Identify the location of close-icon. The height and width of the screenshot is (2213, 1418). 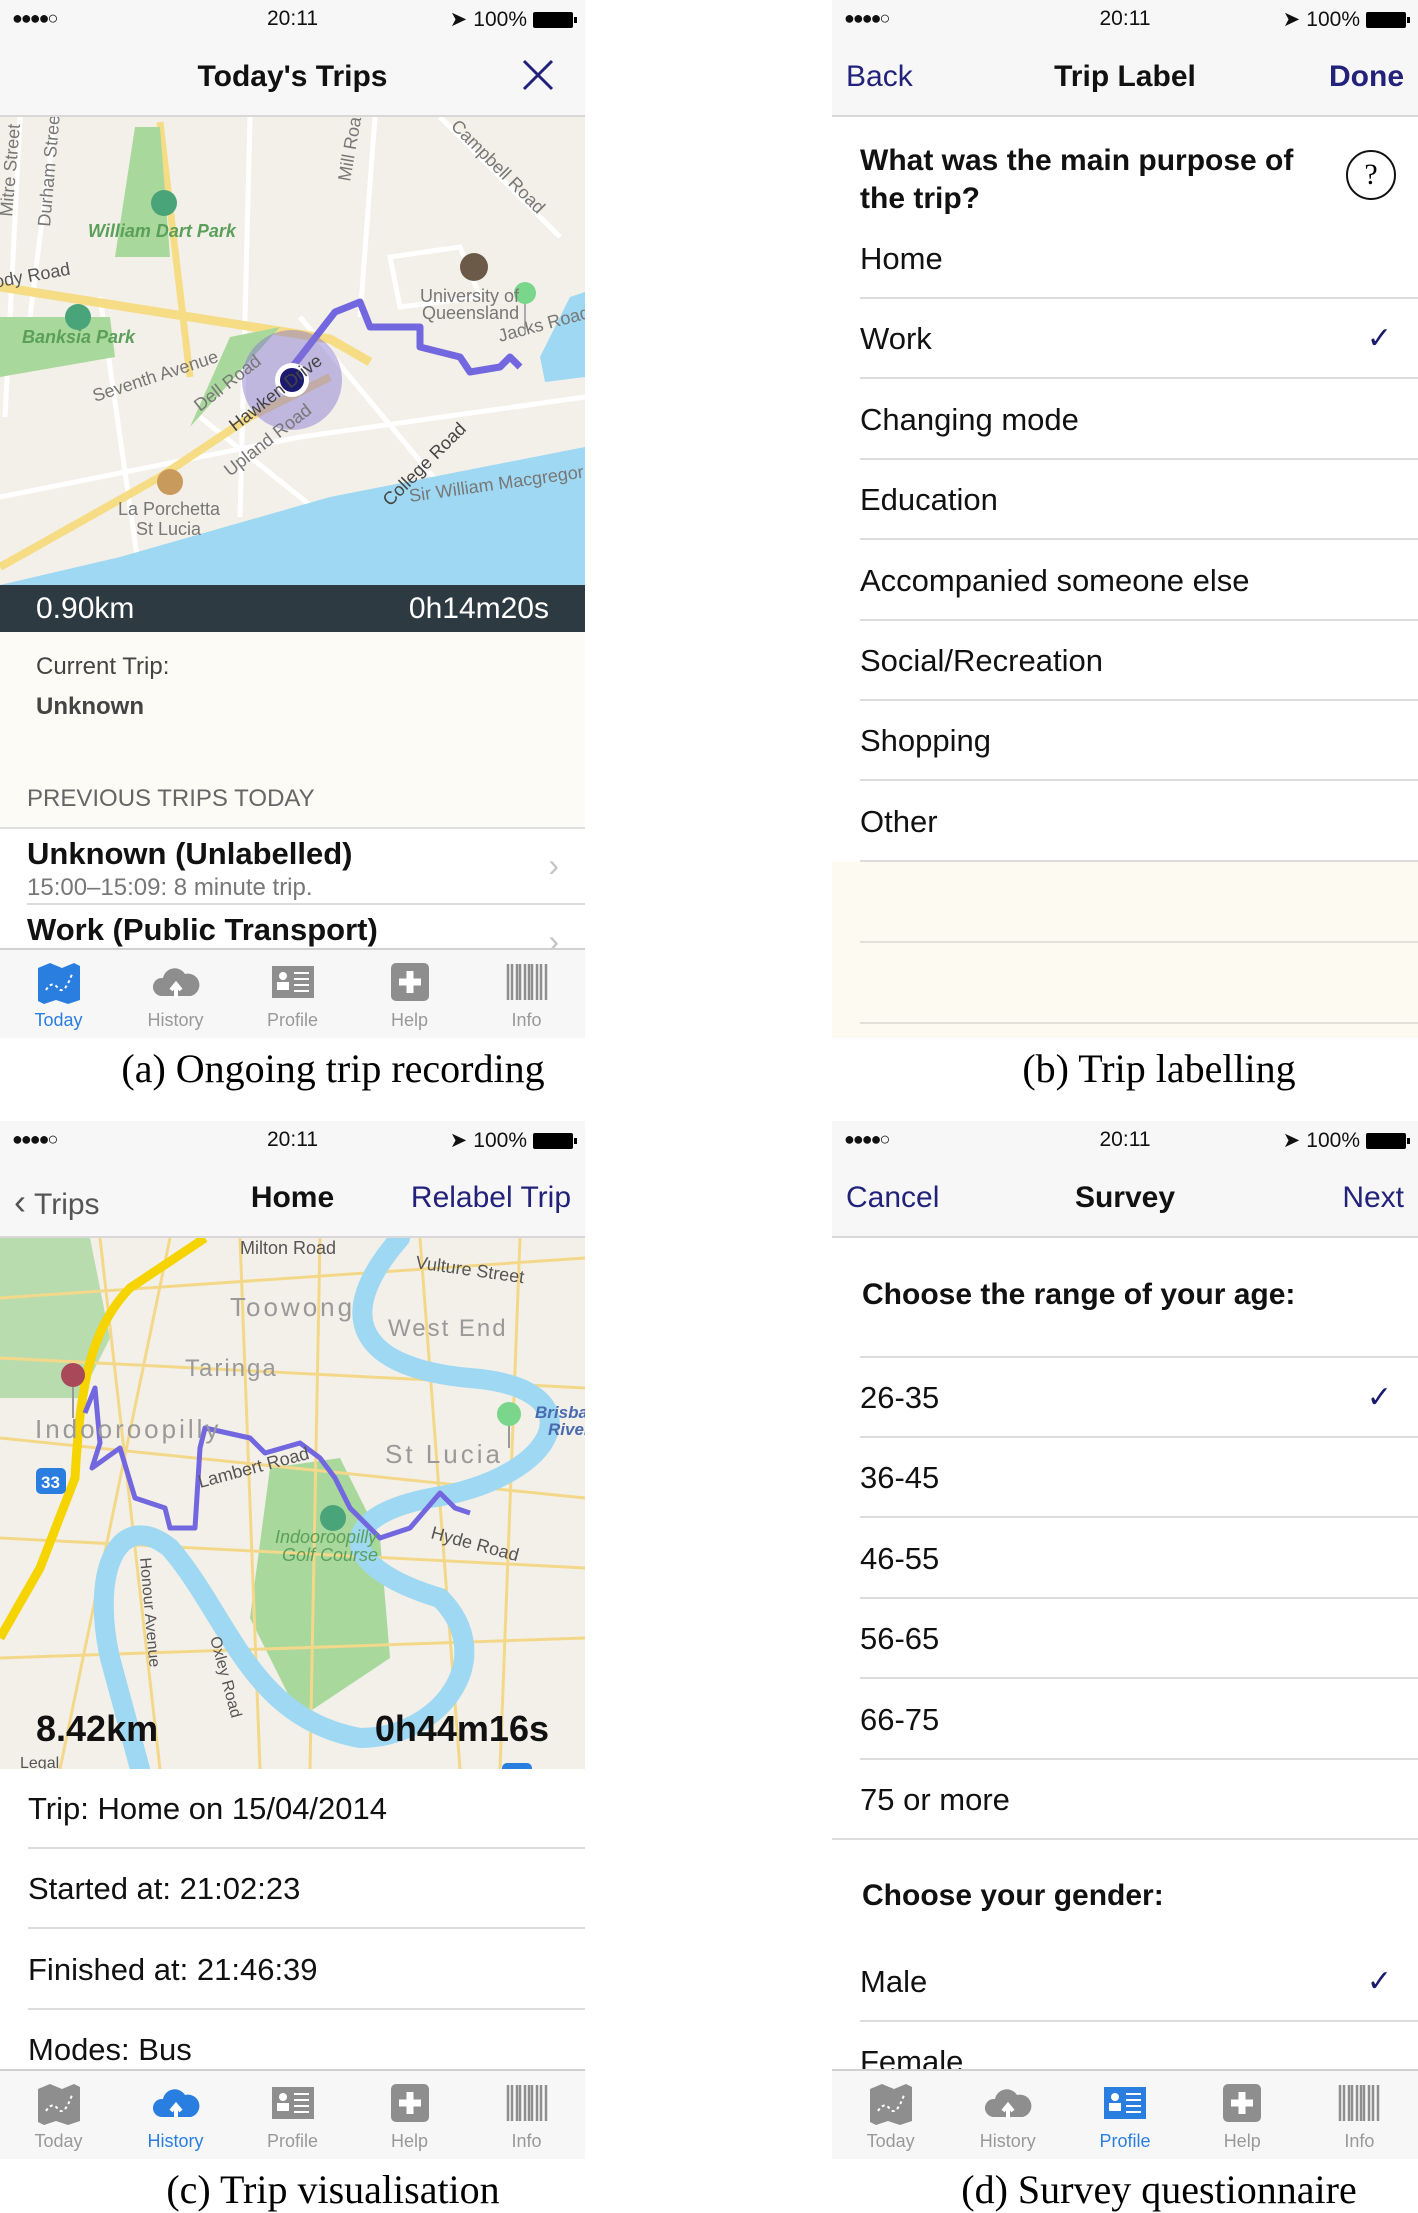
(538, 75).